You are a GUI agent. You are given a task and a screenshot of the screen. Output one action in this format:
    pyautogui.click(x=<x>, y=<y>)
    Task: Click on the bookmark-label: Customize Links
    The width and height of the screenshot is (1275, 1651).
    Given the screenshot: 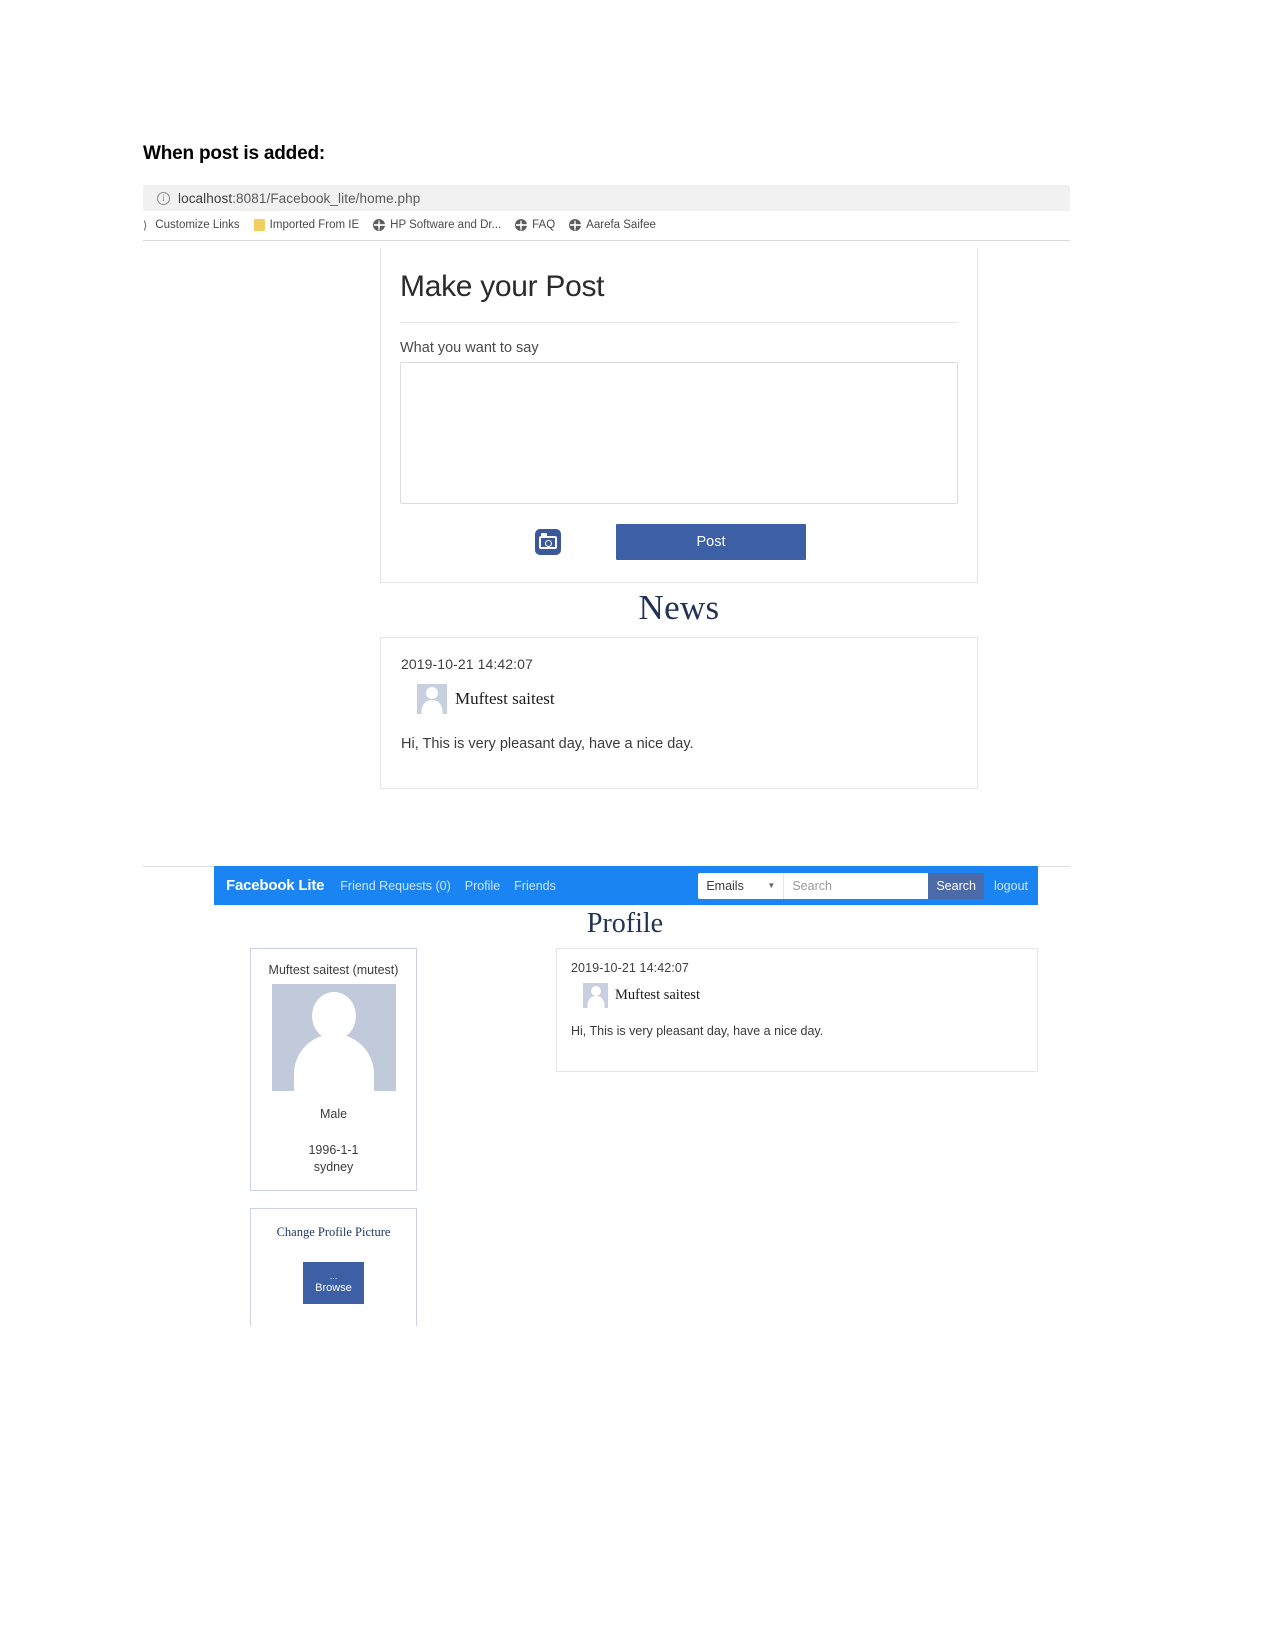 What is the action you would take?
    pyautogui.click(x=197, y=225)
    